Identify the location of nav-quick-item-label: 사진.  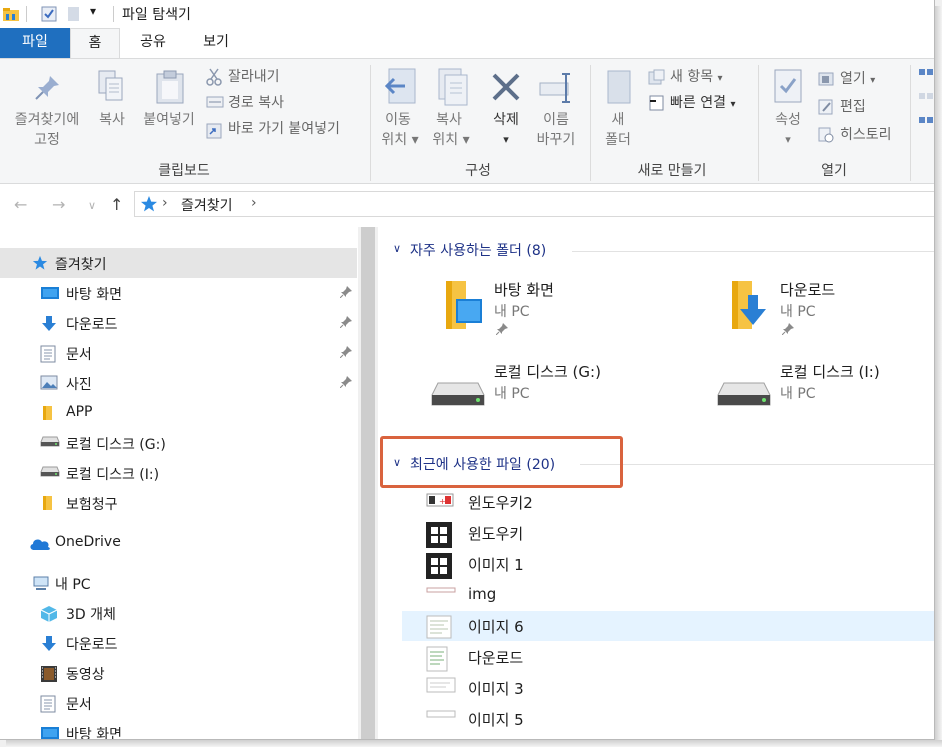
(79, 385).